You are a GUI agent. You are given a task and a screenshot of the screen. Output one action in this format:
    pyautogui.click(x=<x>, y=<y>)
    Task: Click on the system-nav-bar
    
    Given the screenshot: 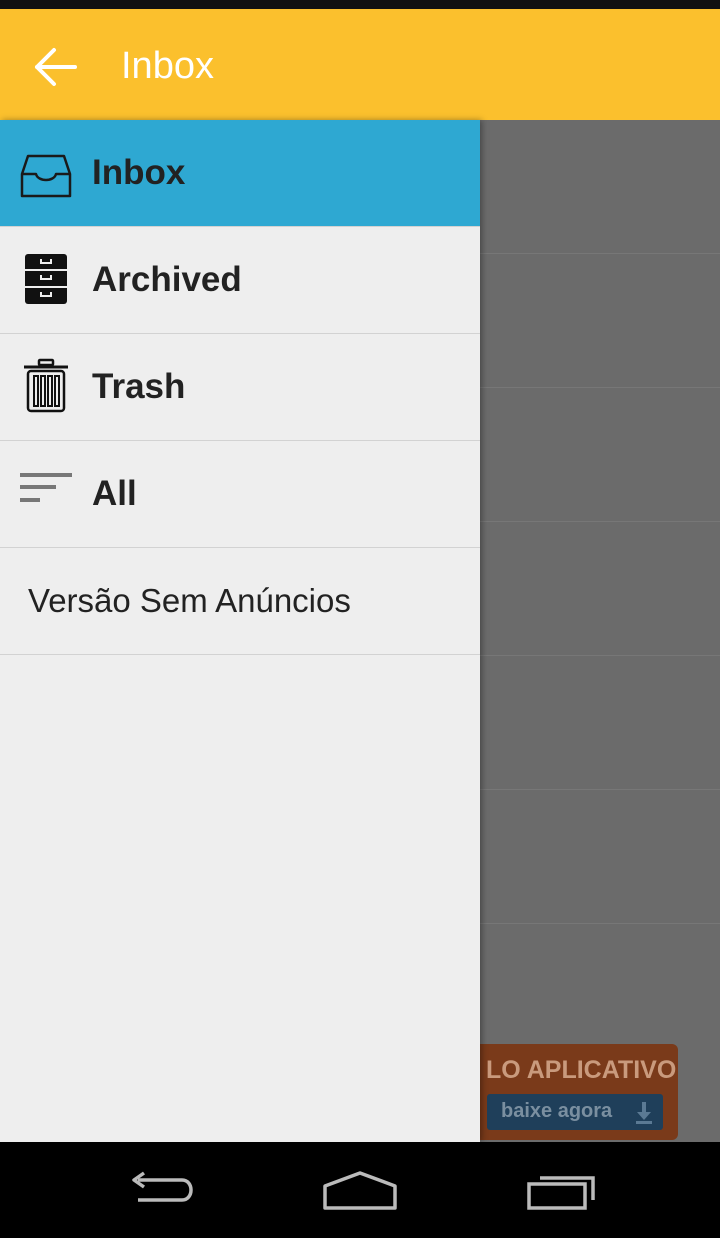 What is the action you would take?
    pyautogui.click(x=360, y=1190)
    